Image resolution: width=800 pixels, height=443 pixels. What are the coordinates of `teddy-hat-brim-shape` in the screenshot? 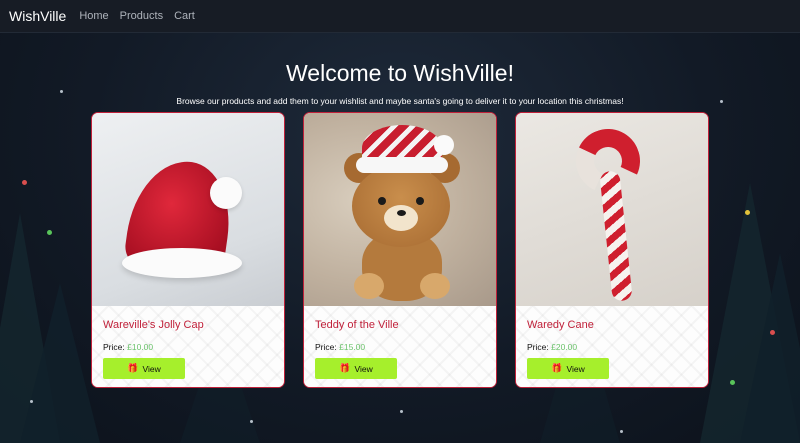 It's located at (402, 165).